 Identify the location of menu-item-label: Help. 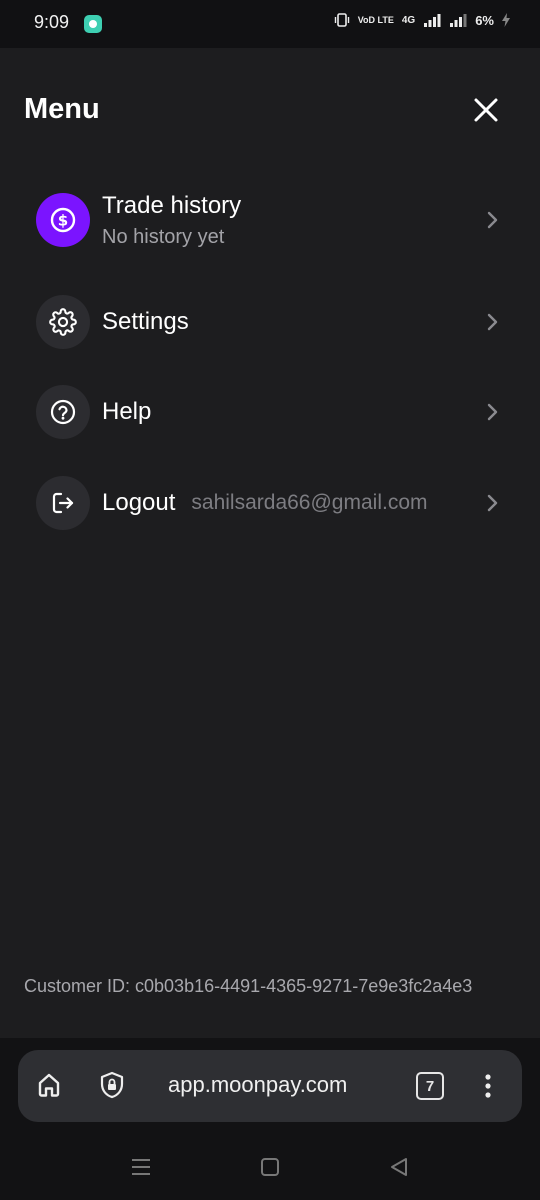
(127, 411).